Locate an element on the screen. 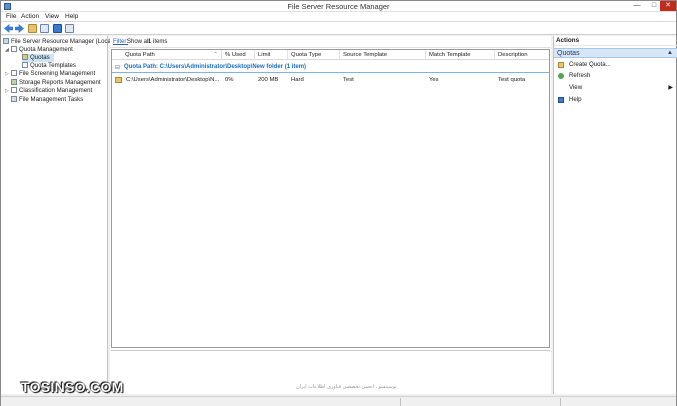 This screenshot has width=677, height=406. tree-item-classification: ▷ Classification Management is located at coordinates (48, 91).